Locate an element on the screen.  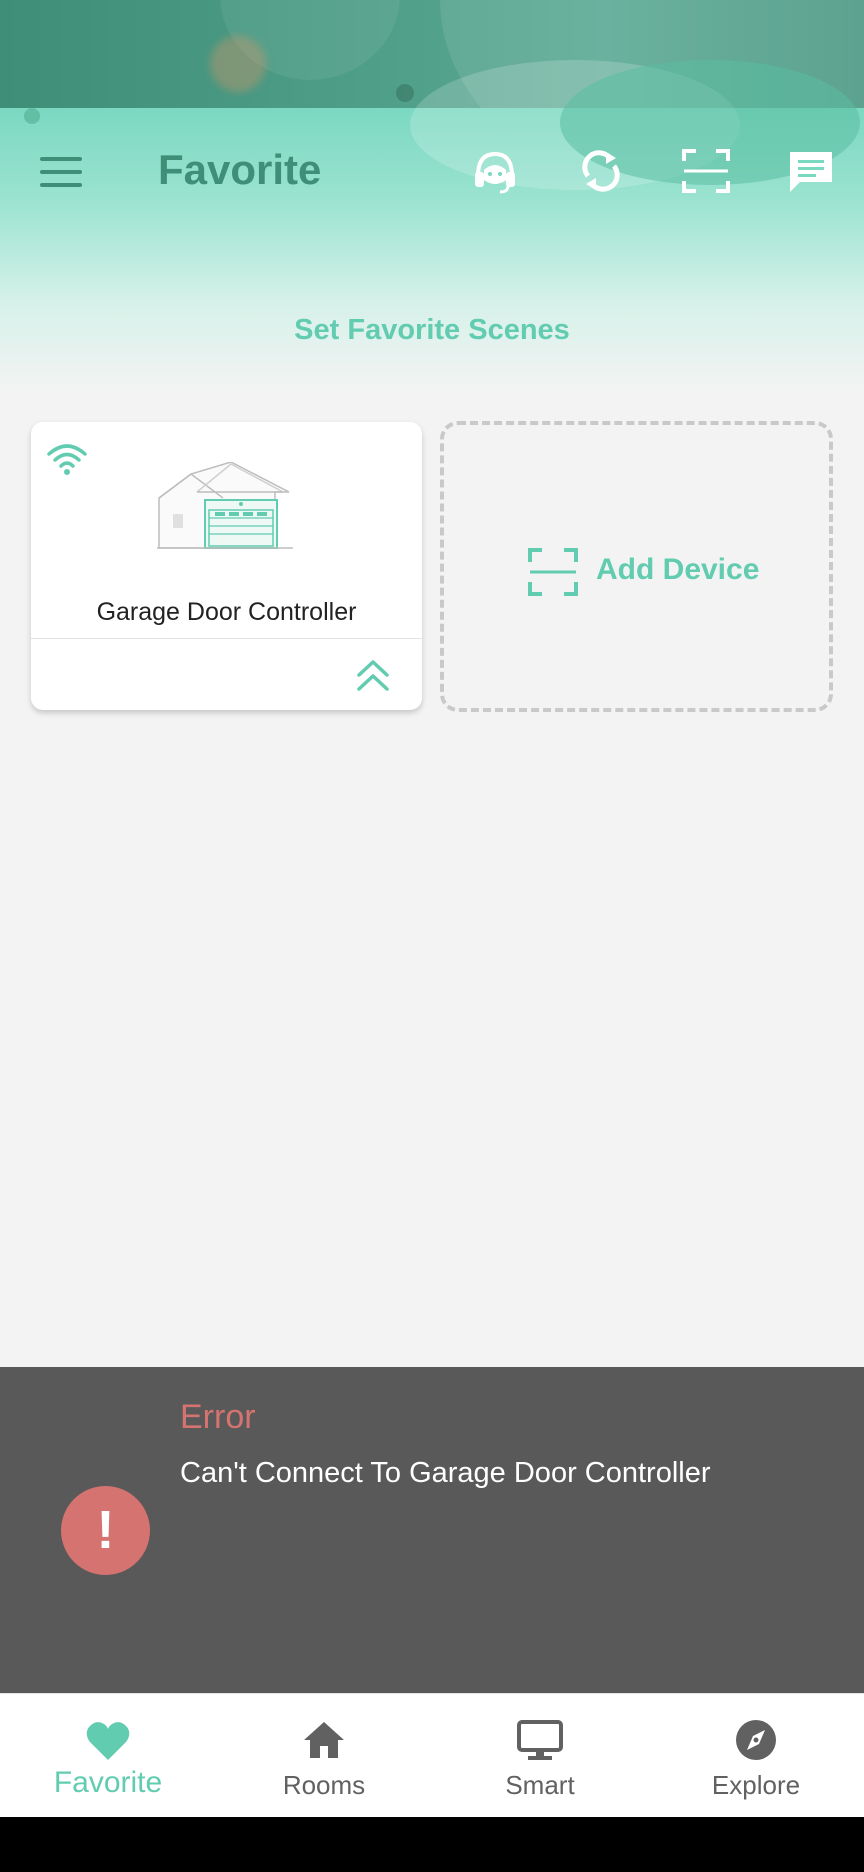
compass-icon is located at coordinates (756, 1740).